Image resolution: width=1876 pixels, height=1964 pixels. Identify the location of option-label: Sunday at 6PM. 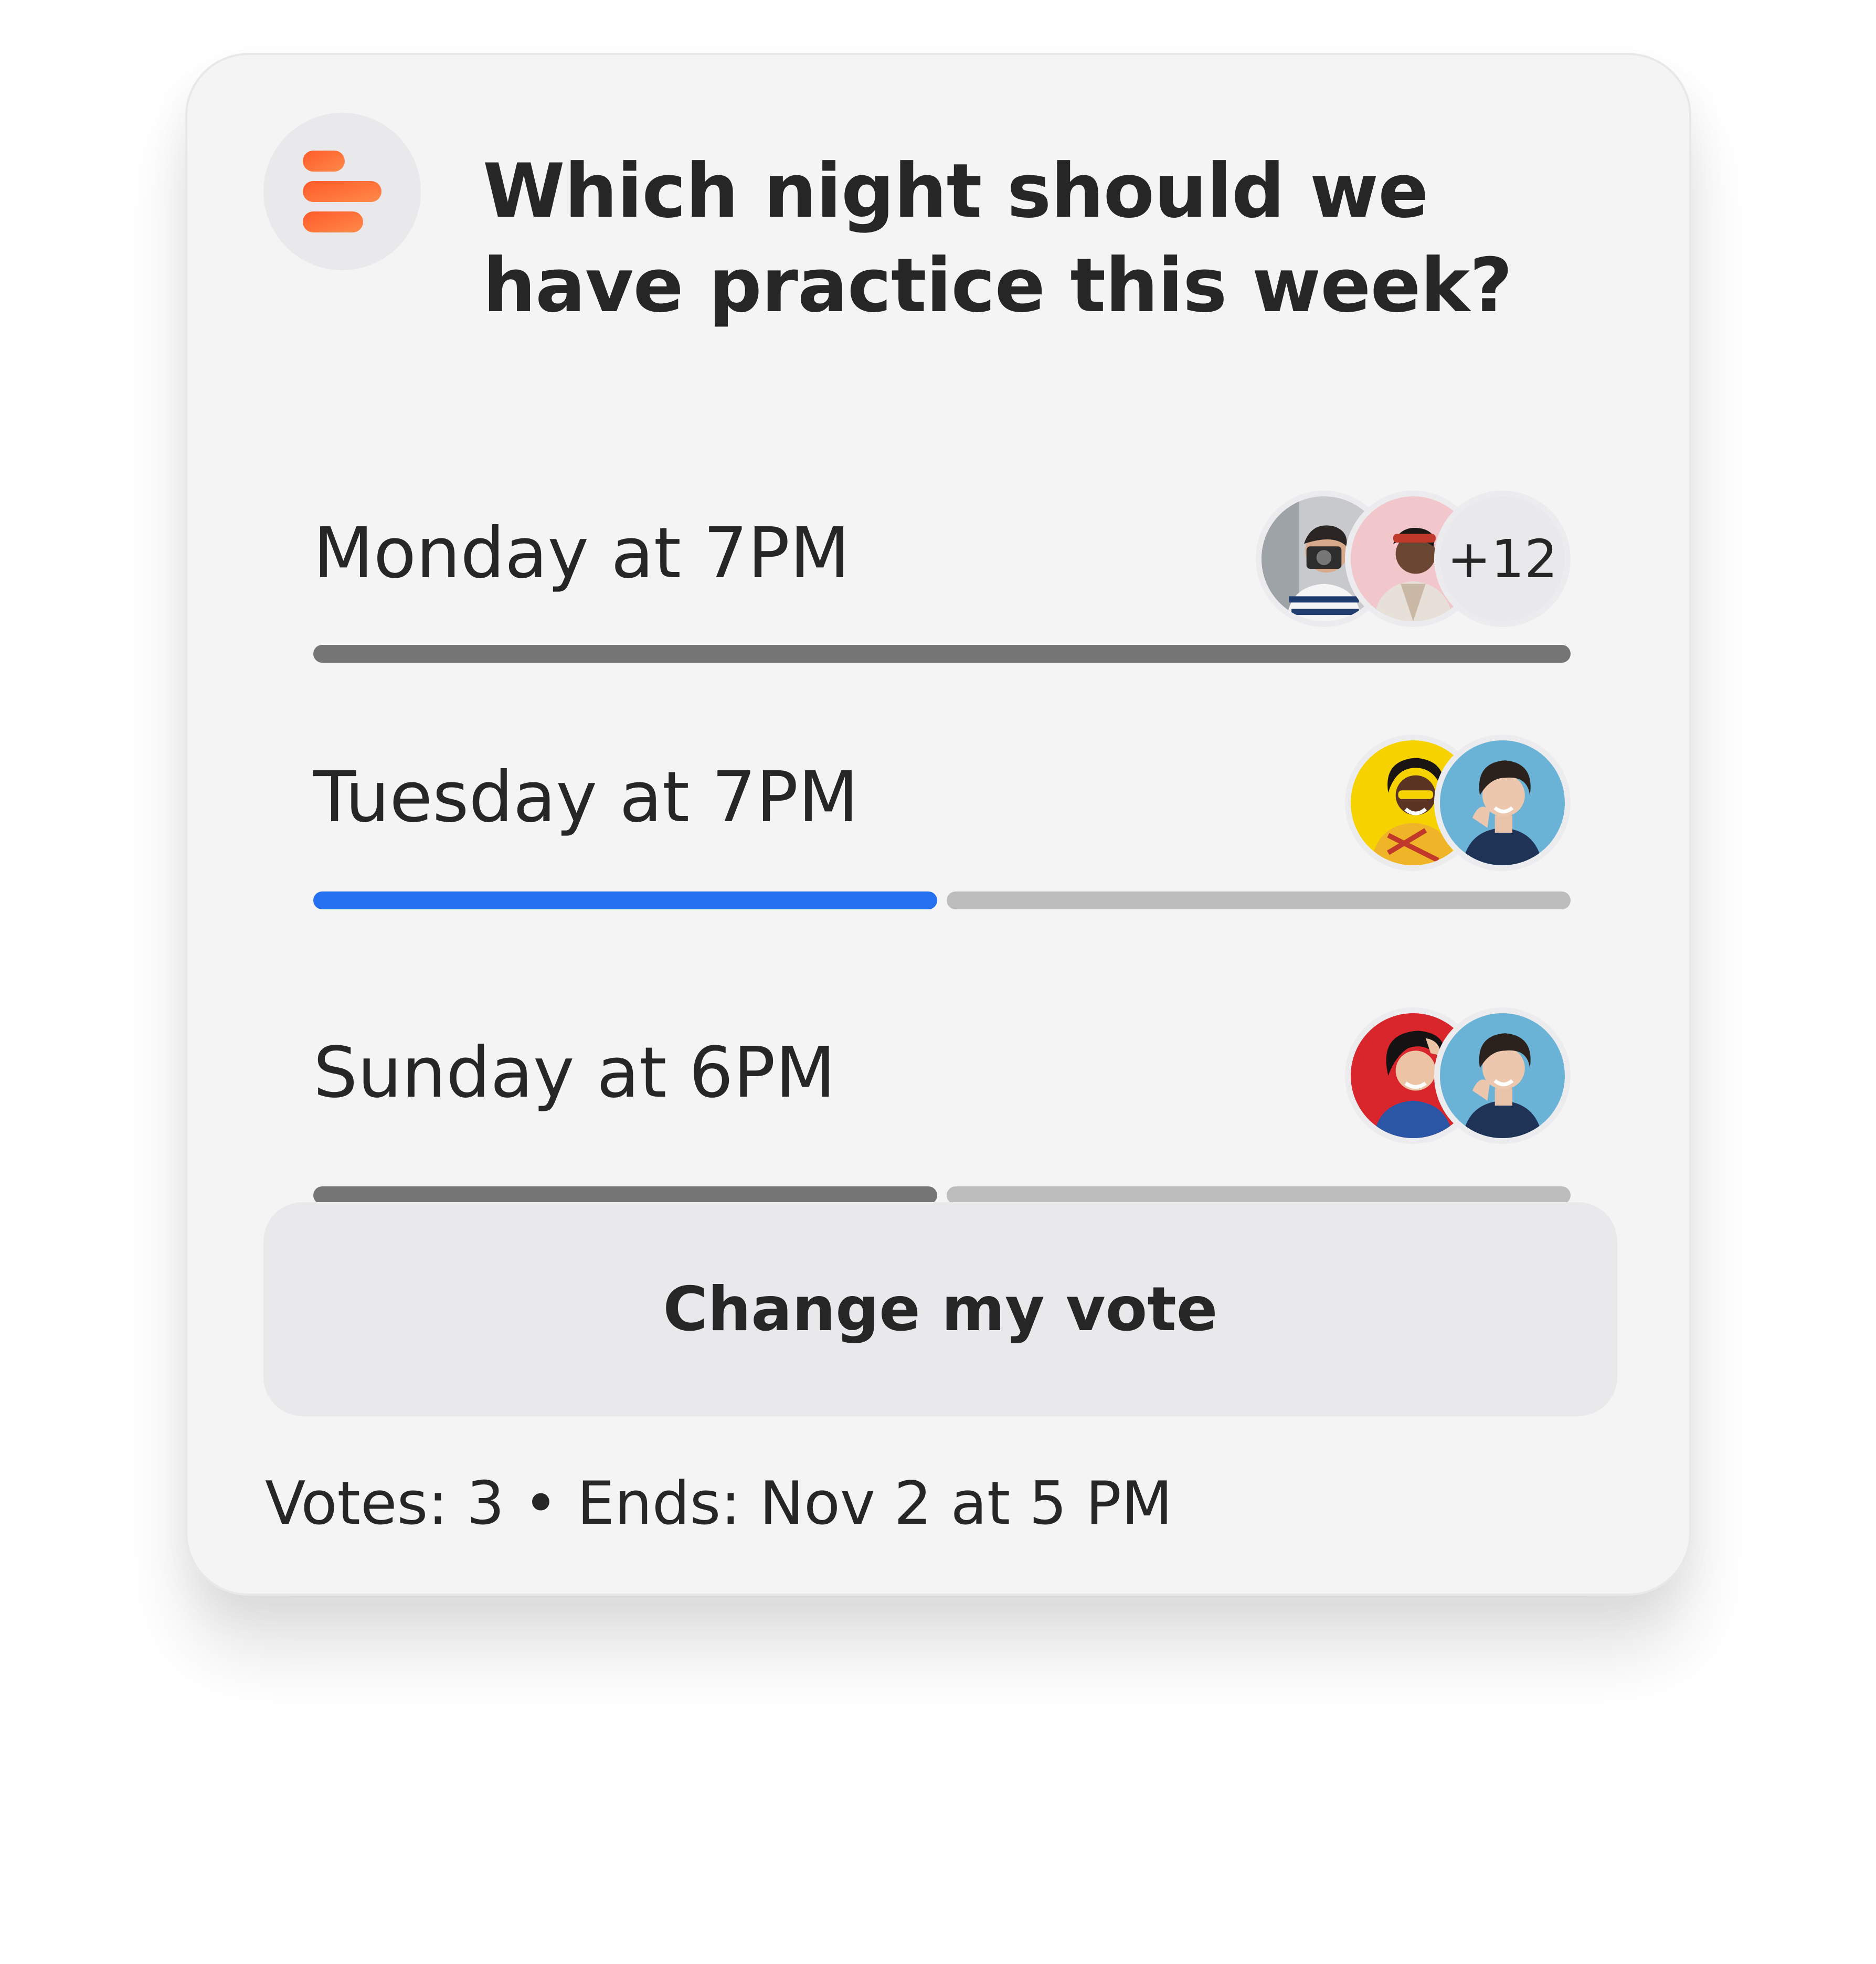
(574, 1073).